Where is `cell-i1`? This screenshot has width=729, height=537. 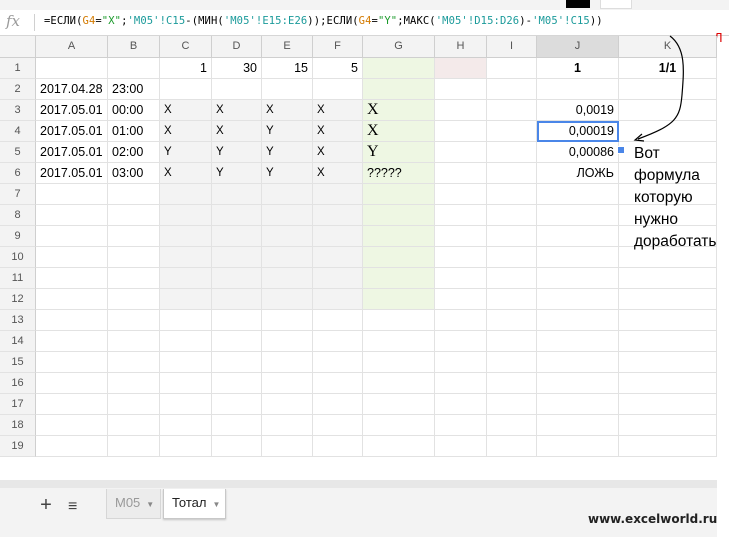
cell-i1 is located at coordinates (512, 68).